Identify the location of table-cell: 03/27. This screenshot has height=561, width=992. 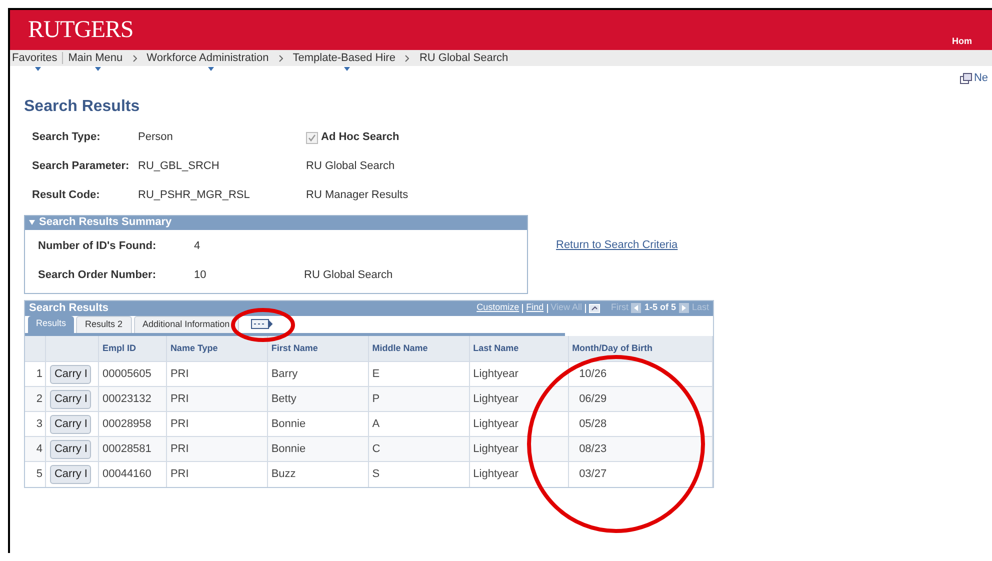
(640, 474).